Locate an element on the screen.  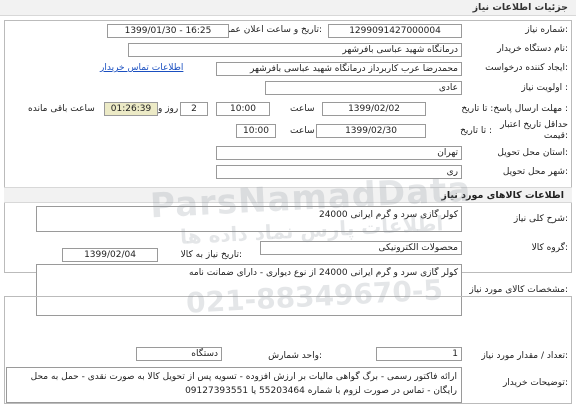
qty-field: 1 is located at coordinates (419, 354).